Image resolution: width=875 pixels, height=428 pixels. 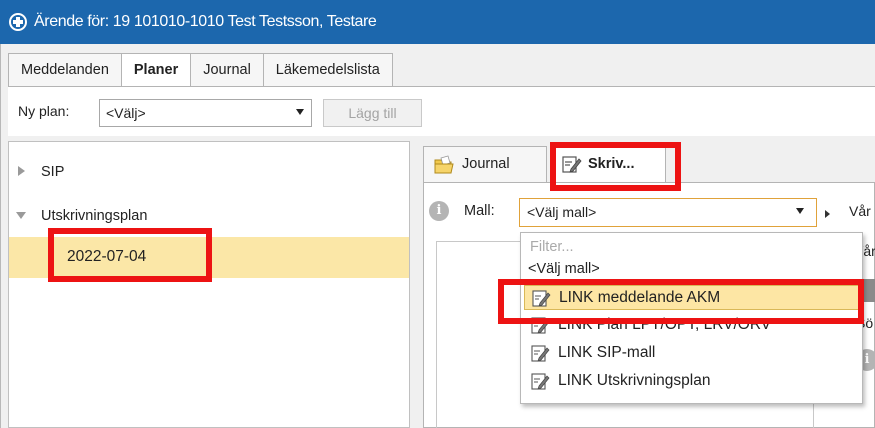 I want to click on tree-item-sip: SIP, so click(x=209, y=172).